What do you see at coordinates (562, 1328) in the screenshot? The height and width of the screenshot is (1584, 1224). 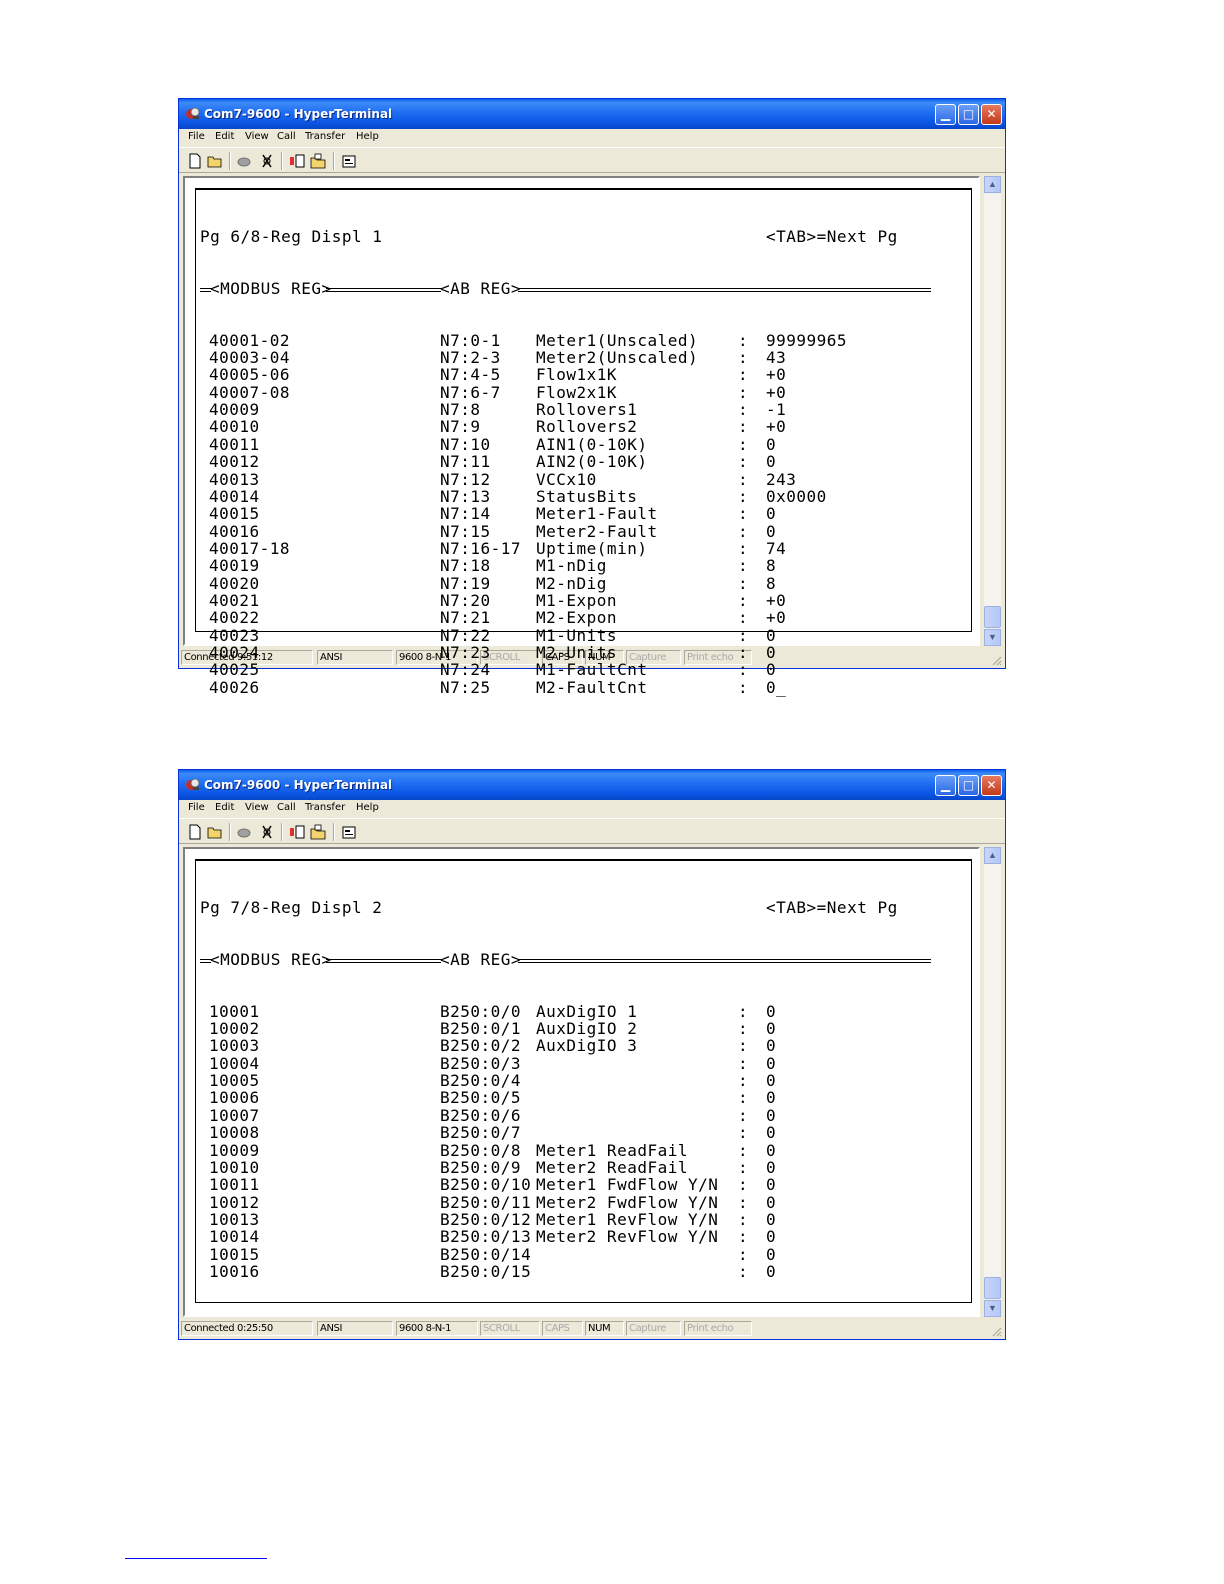 I see `status-caps: CAPS` at bounding box center [562, 1328].